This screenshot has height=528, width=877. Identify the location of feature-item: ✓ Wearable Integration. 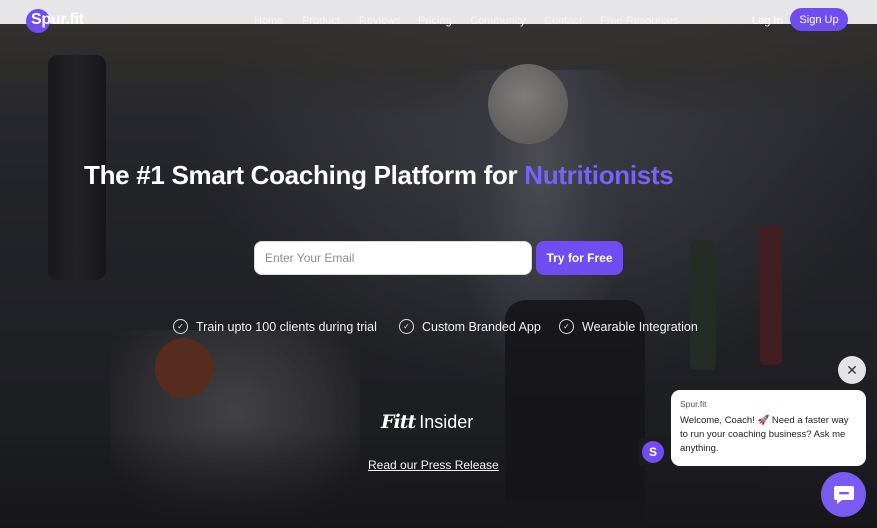
(628, 326).